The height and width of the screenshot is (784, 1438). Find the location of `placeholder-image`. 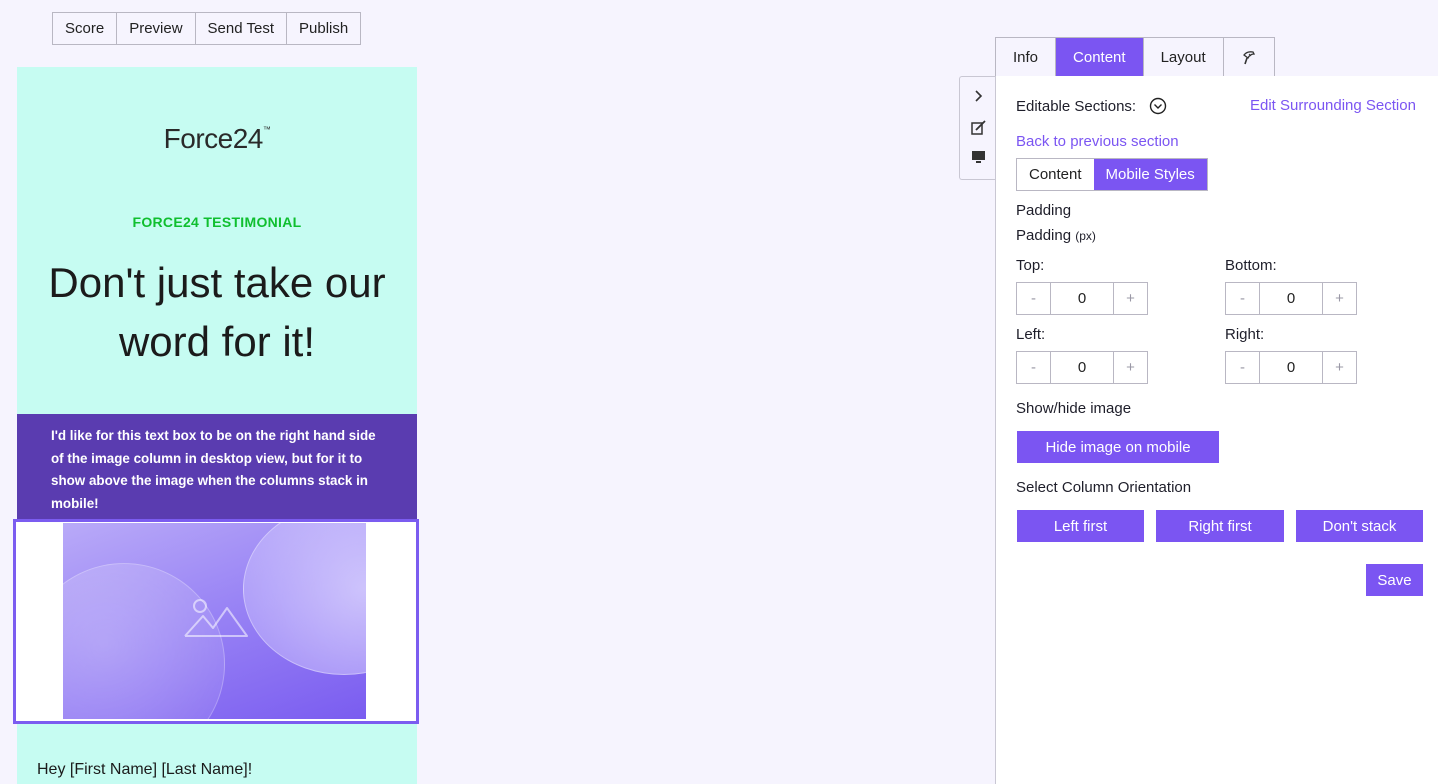

placeholder-image is located at coordinates (214, 621).